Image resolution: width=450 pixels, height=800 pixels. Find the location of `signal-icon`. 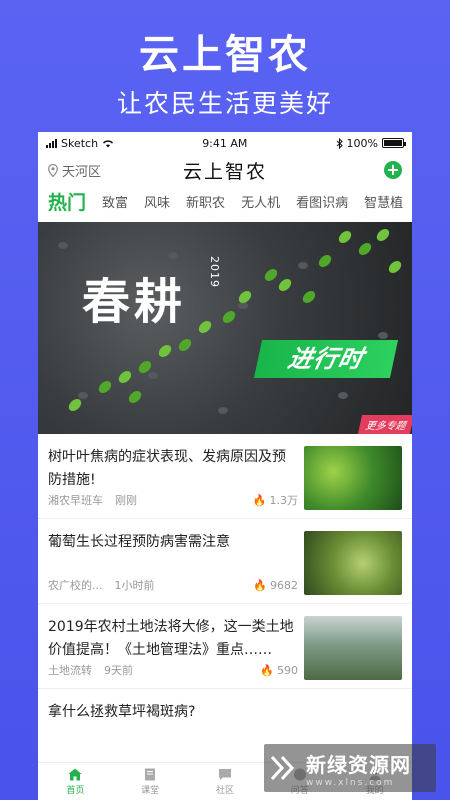

signal-icon is located at coordinates (51, 143).